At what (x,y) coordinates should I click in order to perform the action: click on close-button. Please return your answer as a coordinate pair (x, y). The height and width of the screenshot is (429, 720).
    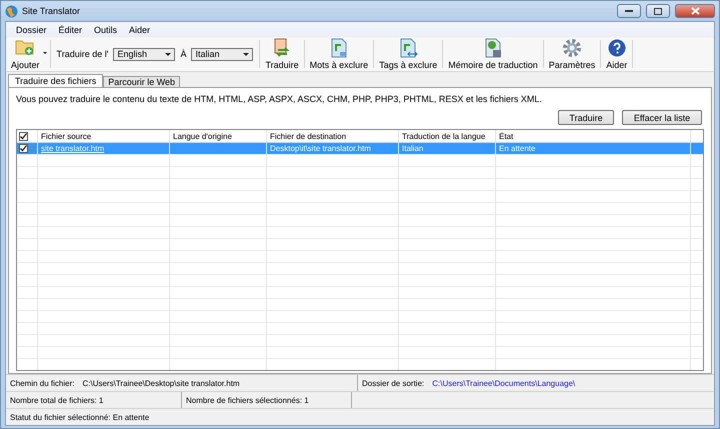
    Looking at the image, I should click on (695, 11).